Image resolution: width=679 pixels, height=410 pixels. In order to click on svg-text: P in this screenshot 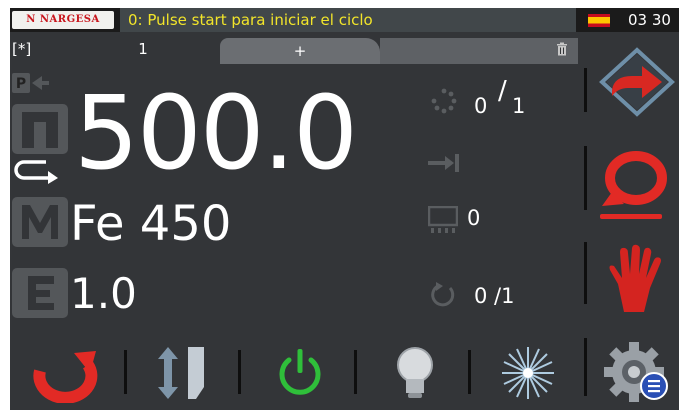, I will do `click(21, 84)`.